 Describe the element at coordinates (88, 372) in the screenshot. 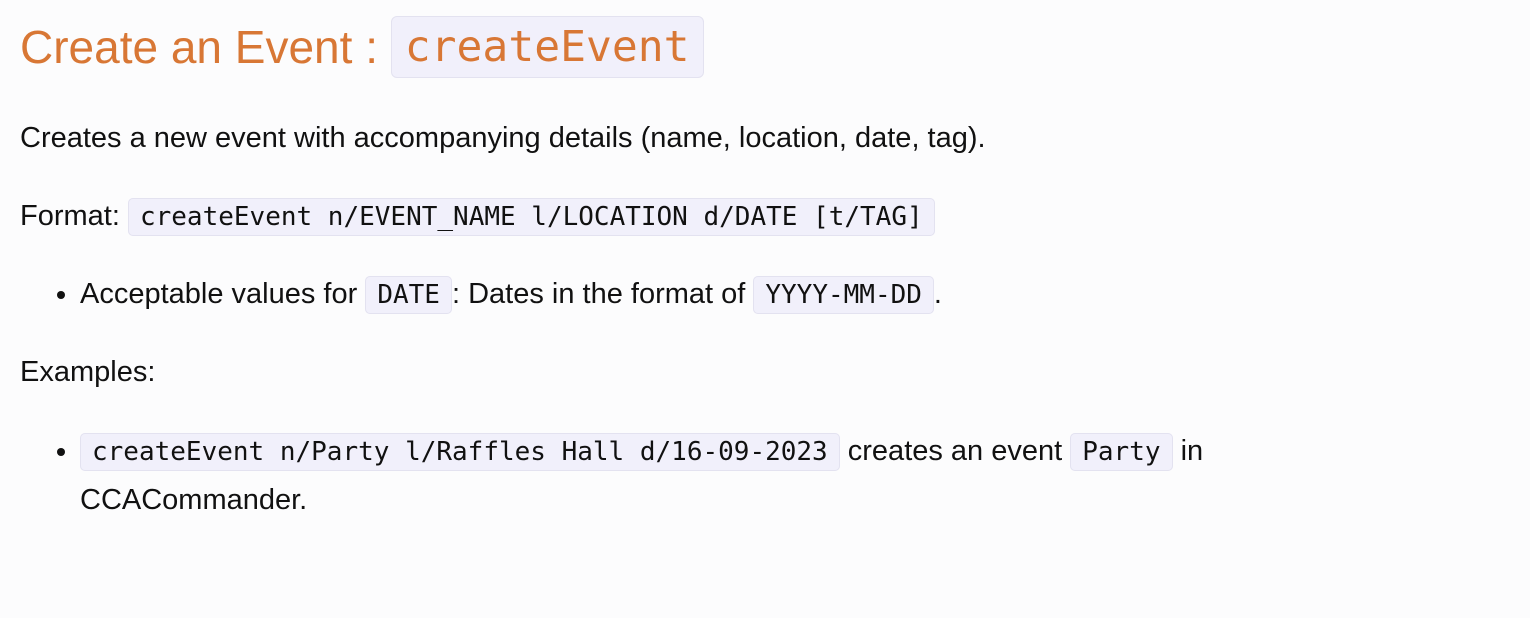

I see `examples-label: Examples:` at that location.